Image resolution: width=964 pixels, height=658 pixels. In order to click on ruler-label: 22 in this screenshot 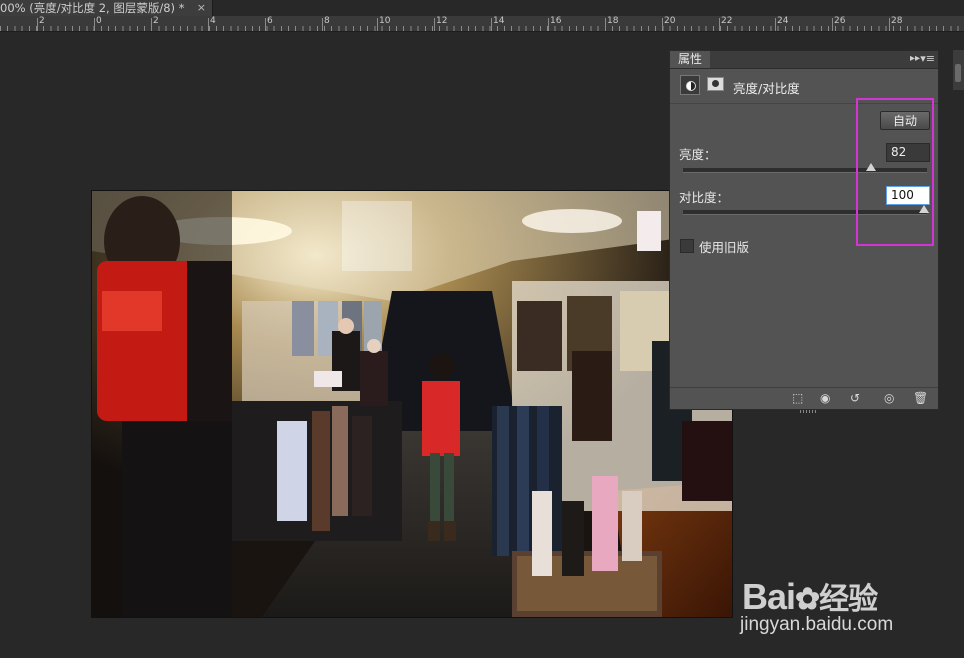, I will do `click(727, 21)`.